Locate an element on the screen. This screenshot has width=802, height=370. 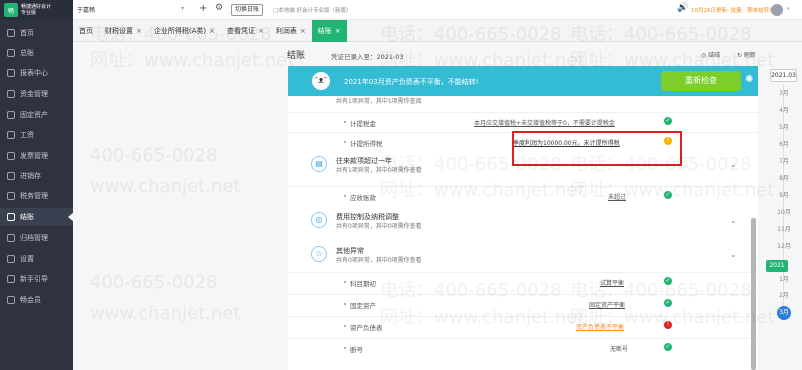
company-name: 于嘉畅 is located at coordinates (86, 9).